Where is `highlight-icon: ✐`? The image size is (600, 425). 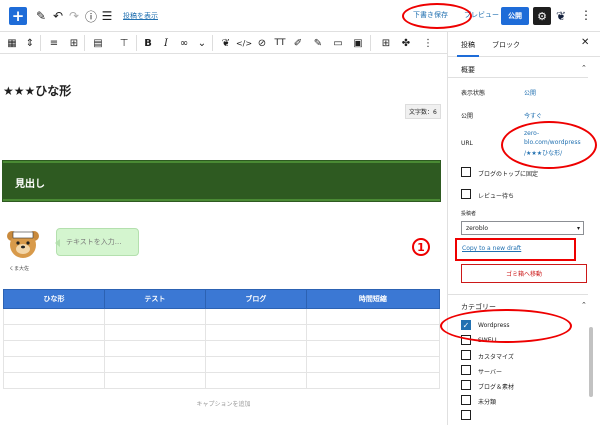 highlight-icon: ✐ is located at coordinates (298, 43).